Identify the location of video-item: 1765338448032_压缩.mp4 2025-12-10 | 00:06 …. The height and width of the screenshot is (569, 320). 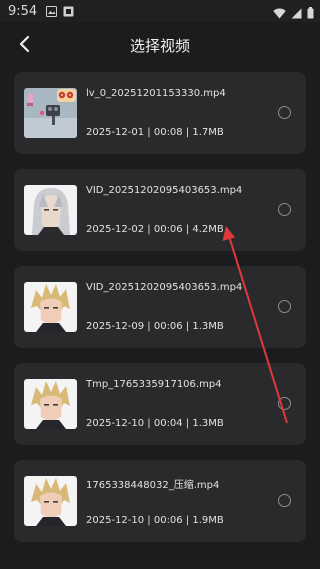
(160, 501).